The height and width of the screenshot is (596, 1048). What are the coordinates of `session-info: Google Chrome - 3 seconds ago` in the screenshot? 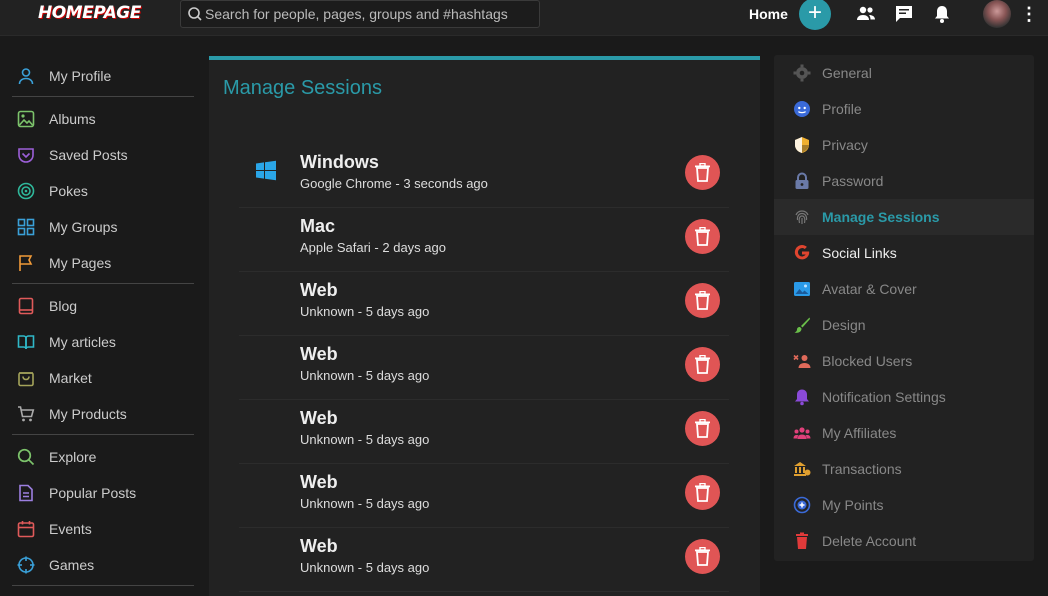 It's located at (394, 183).